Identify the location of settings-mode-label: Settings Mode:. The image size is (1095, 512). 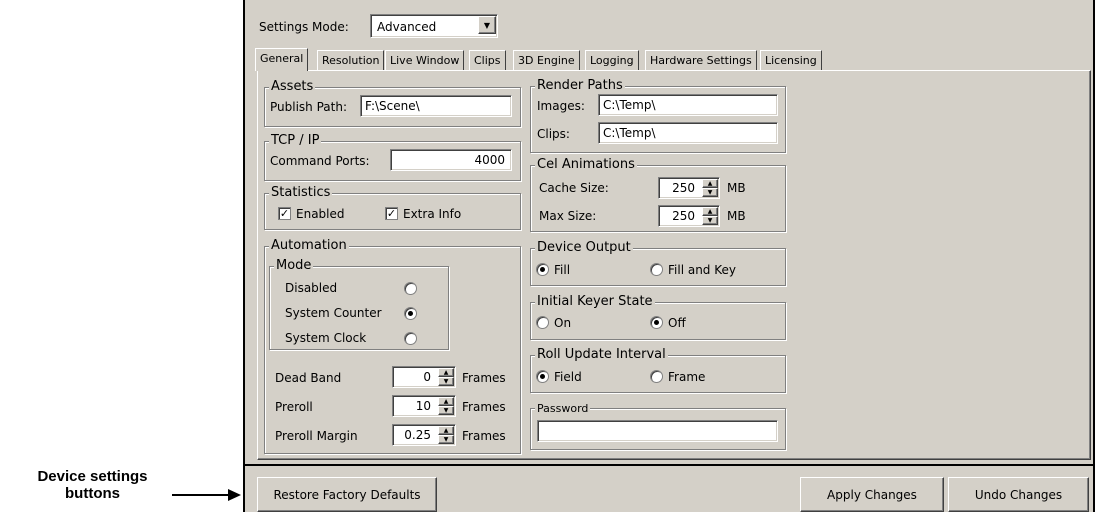
(304, 27).